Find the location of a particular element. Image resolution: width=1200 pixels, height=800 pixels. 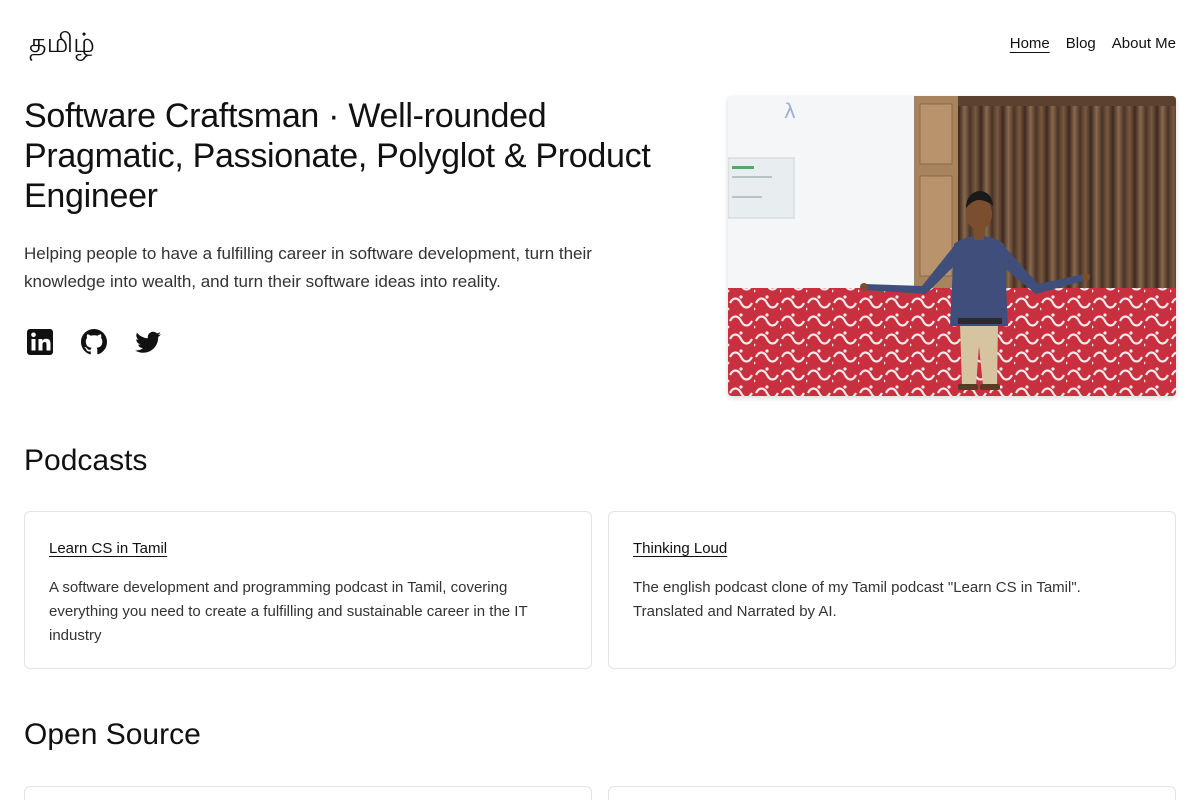

screen-lambda: λ is located at coordinates (790, 111).